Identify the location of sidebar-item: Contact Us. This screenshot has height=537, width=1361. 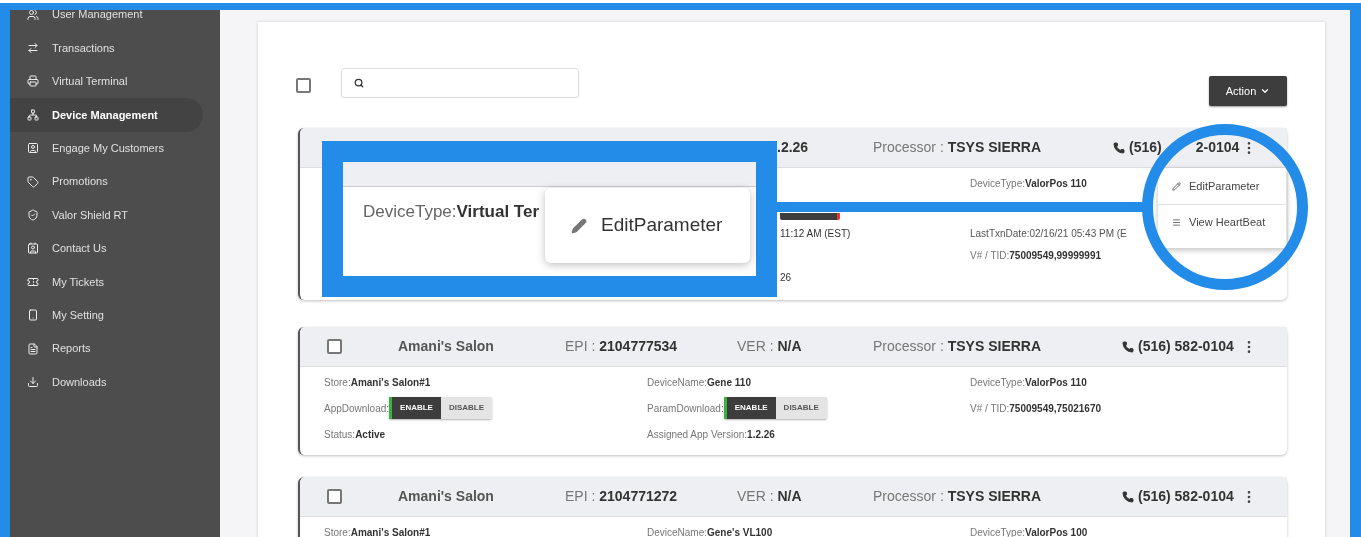
(106, 248).